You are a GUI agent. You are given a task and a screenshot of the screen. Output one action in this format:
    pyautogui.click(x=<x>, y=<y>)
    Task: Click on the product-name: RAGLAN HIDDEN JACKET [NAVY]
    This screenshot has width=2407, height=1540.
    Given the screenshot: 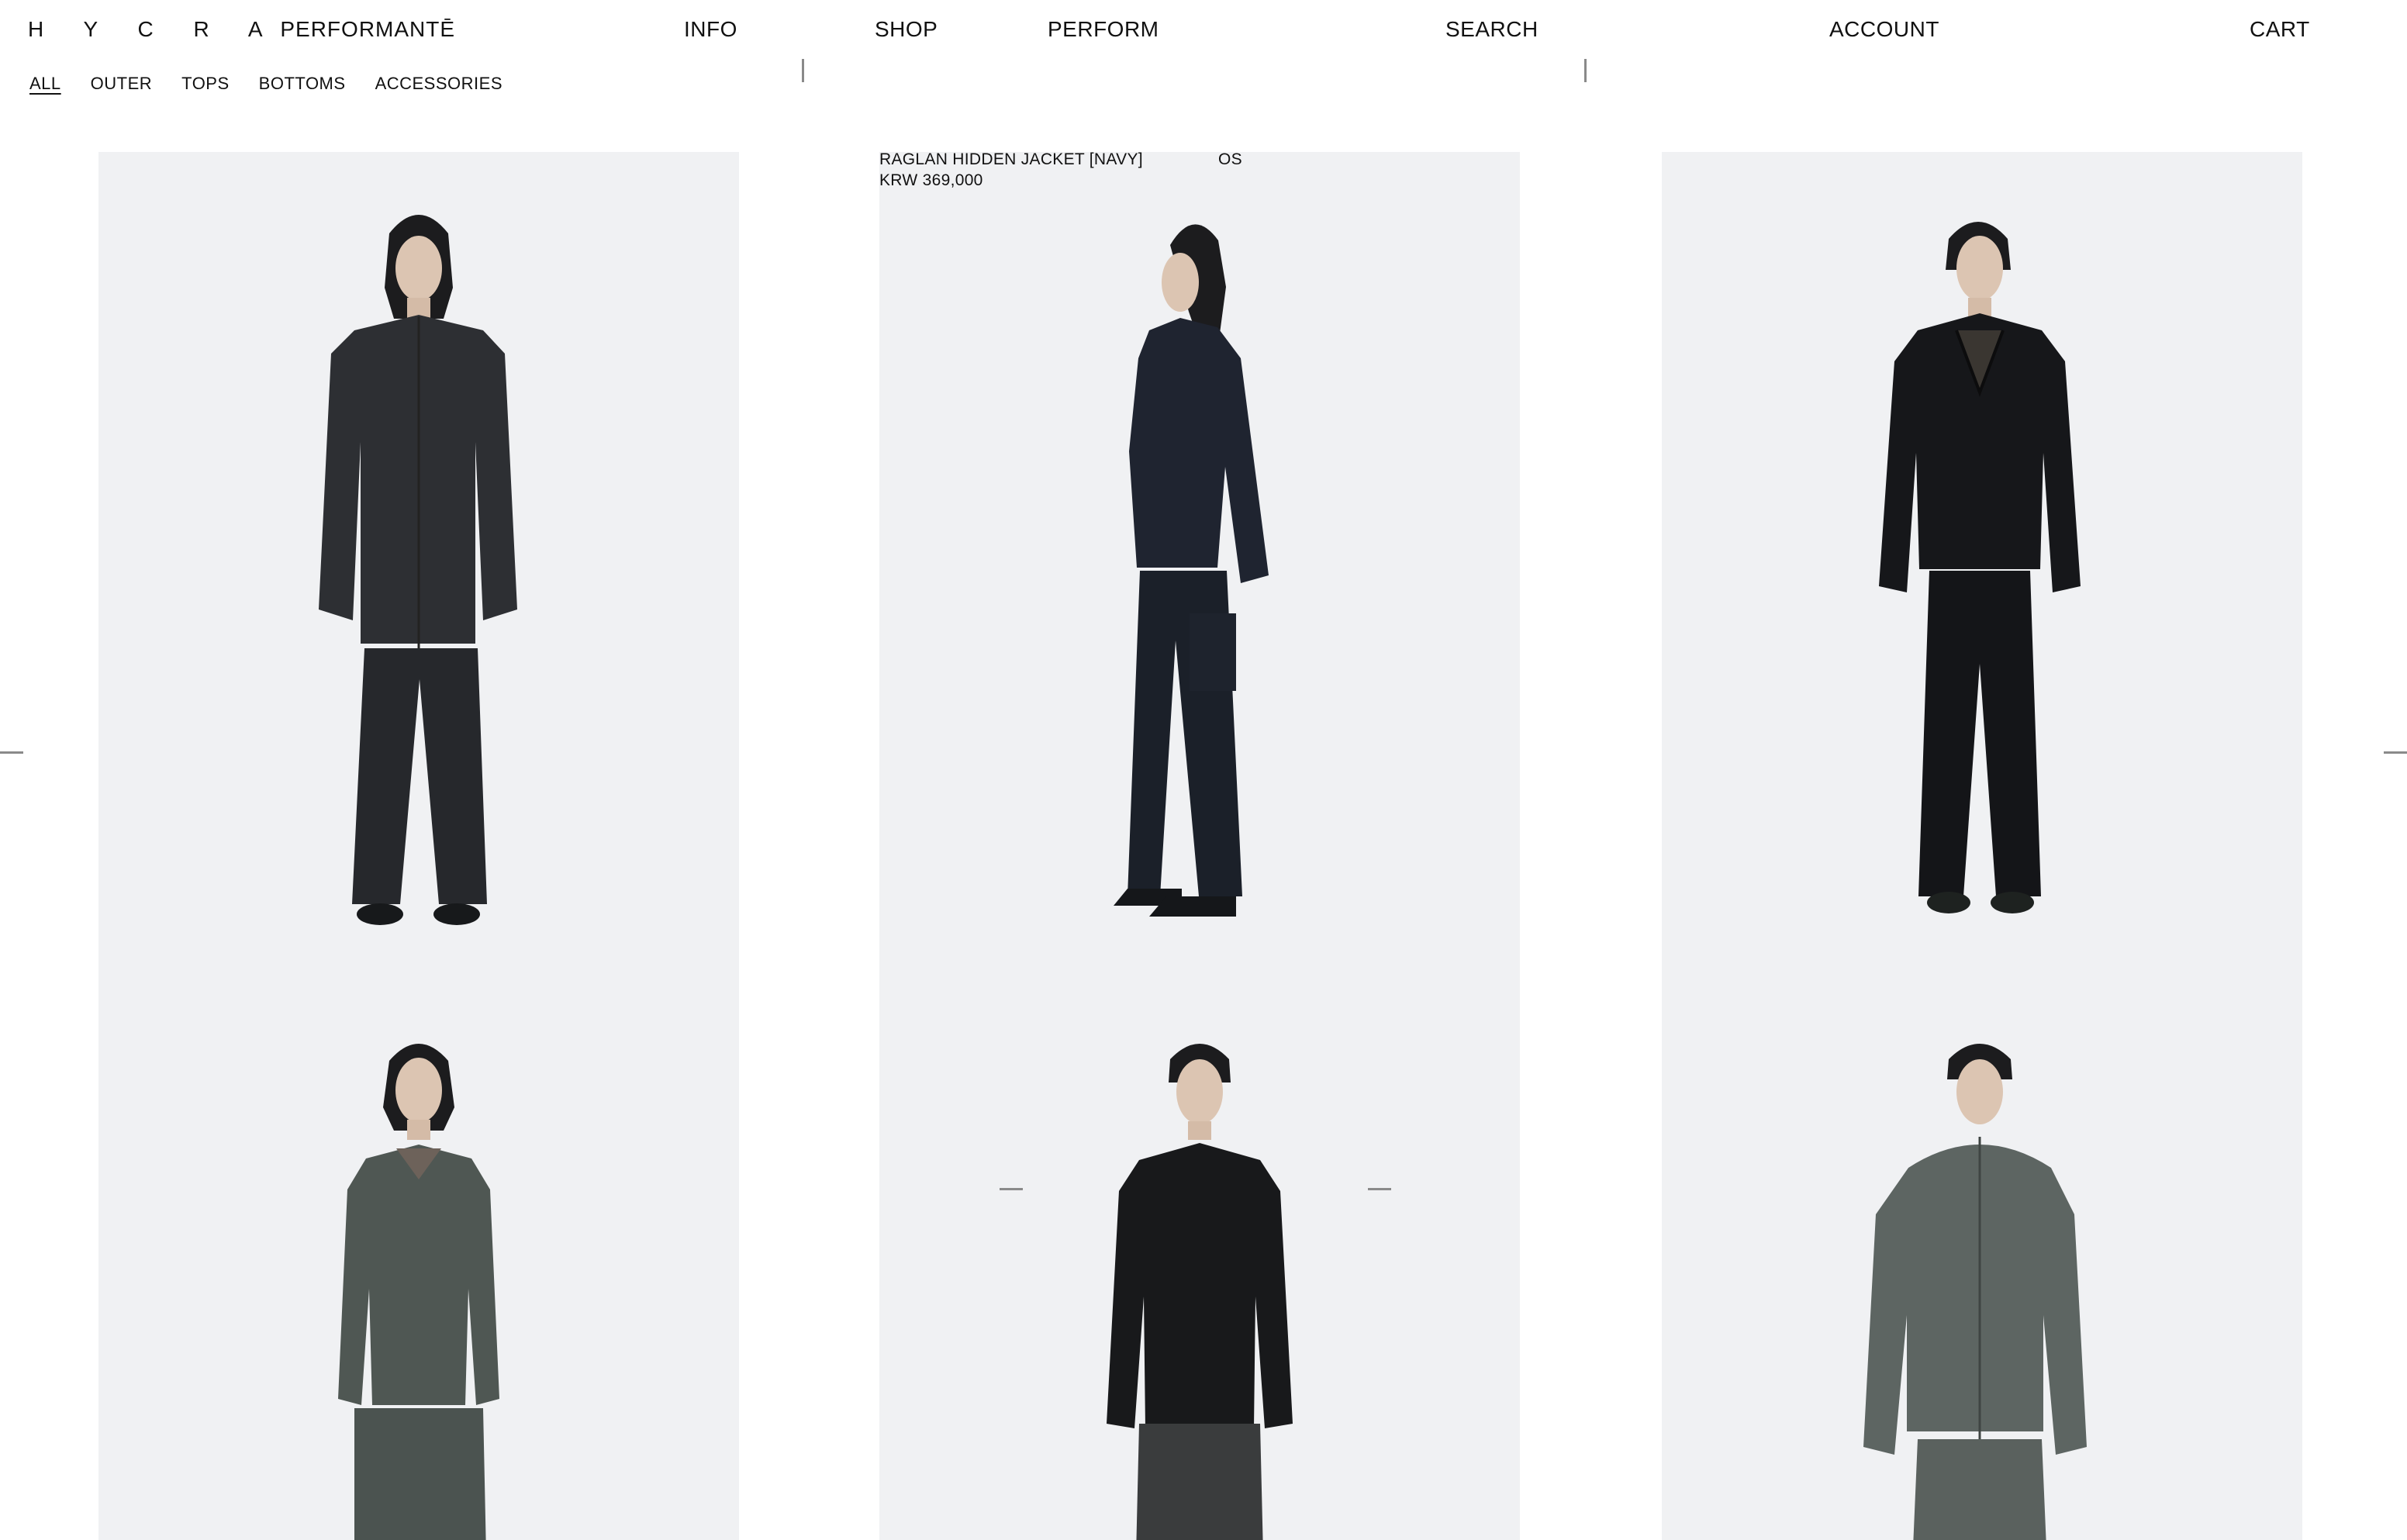 What is the action you would take?
    pyautogui.click(x=1011, y=159)
    